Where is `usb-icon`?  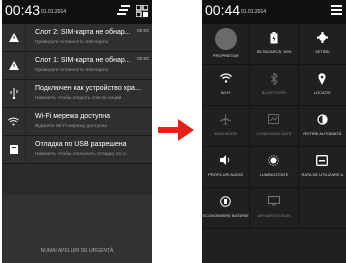
usb-icon is located at coordinates (13, 93).